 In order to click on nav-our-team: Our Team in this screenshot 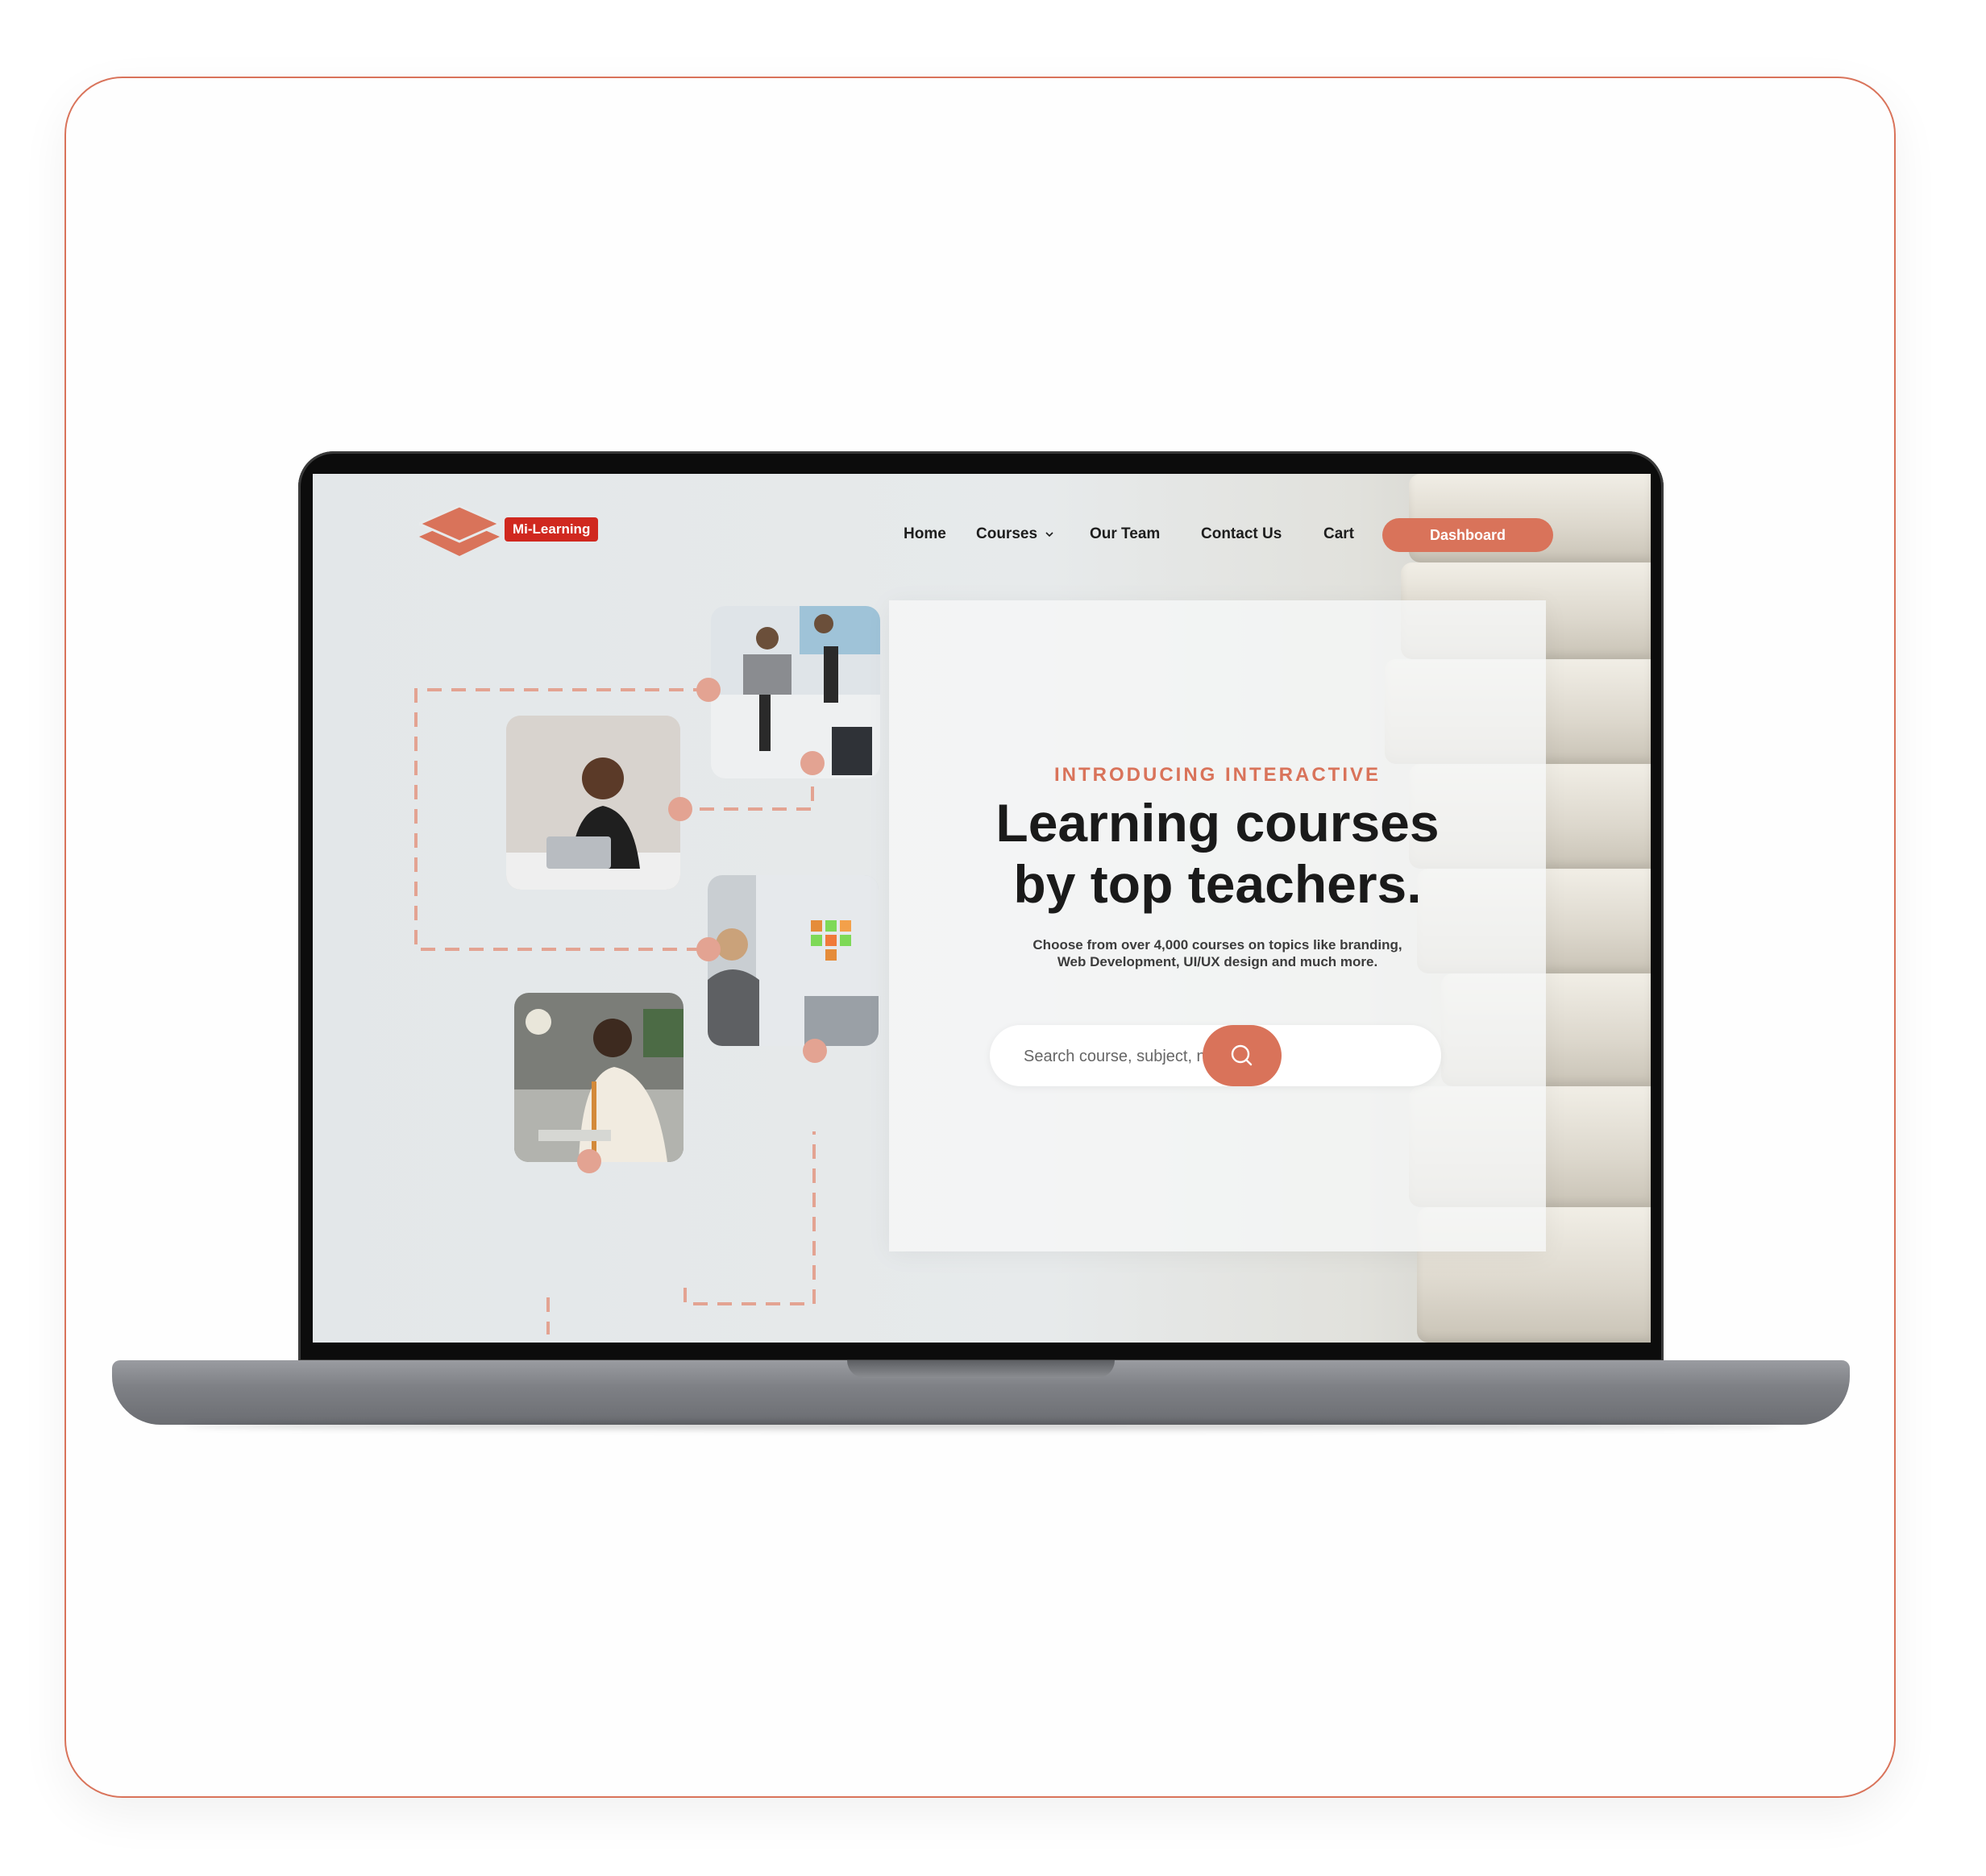, I will do `click(1125, 534)`.